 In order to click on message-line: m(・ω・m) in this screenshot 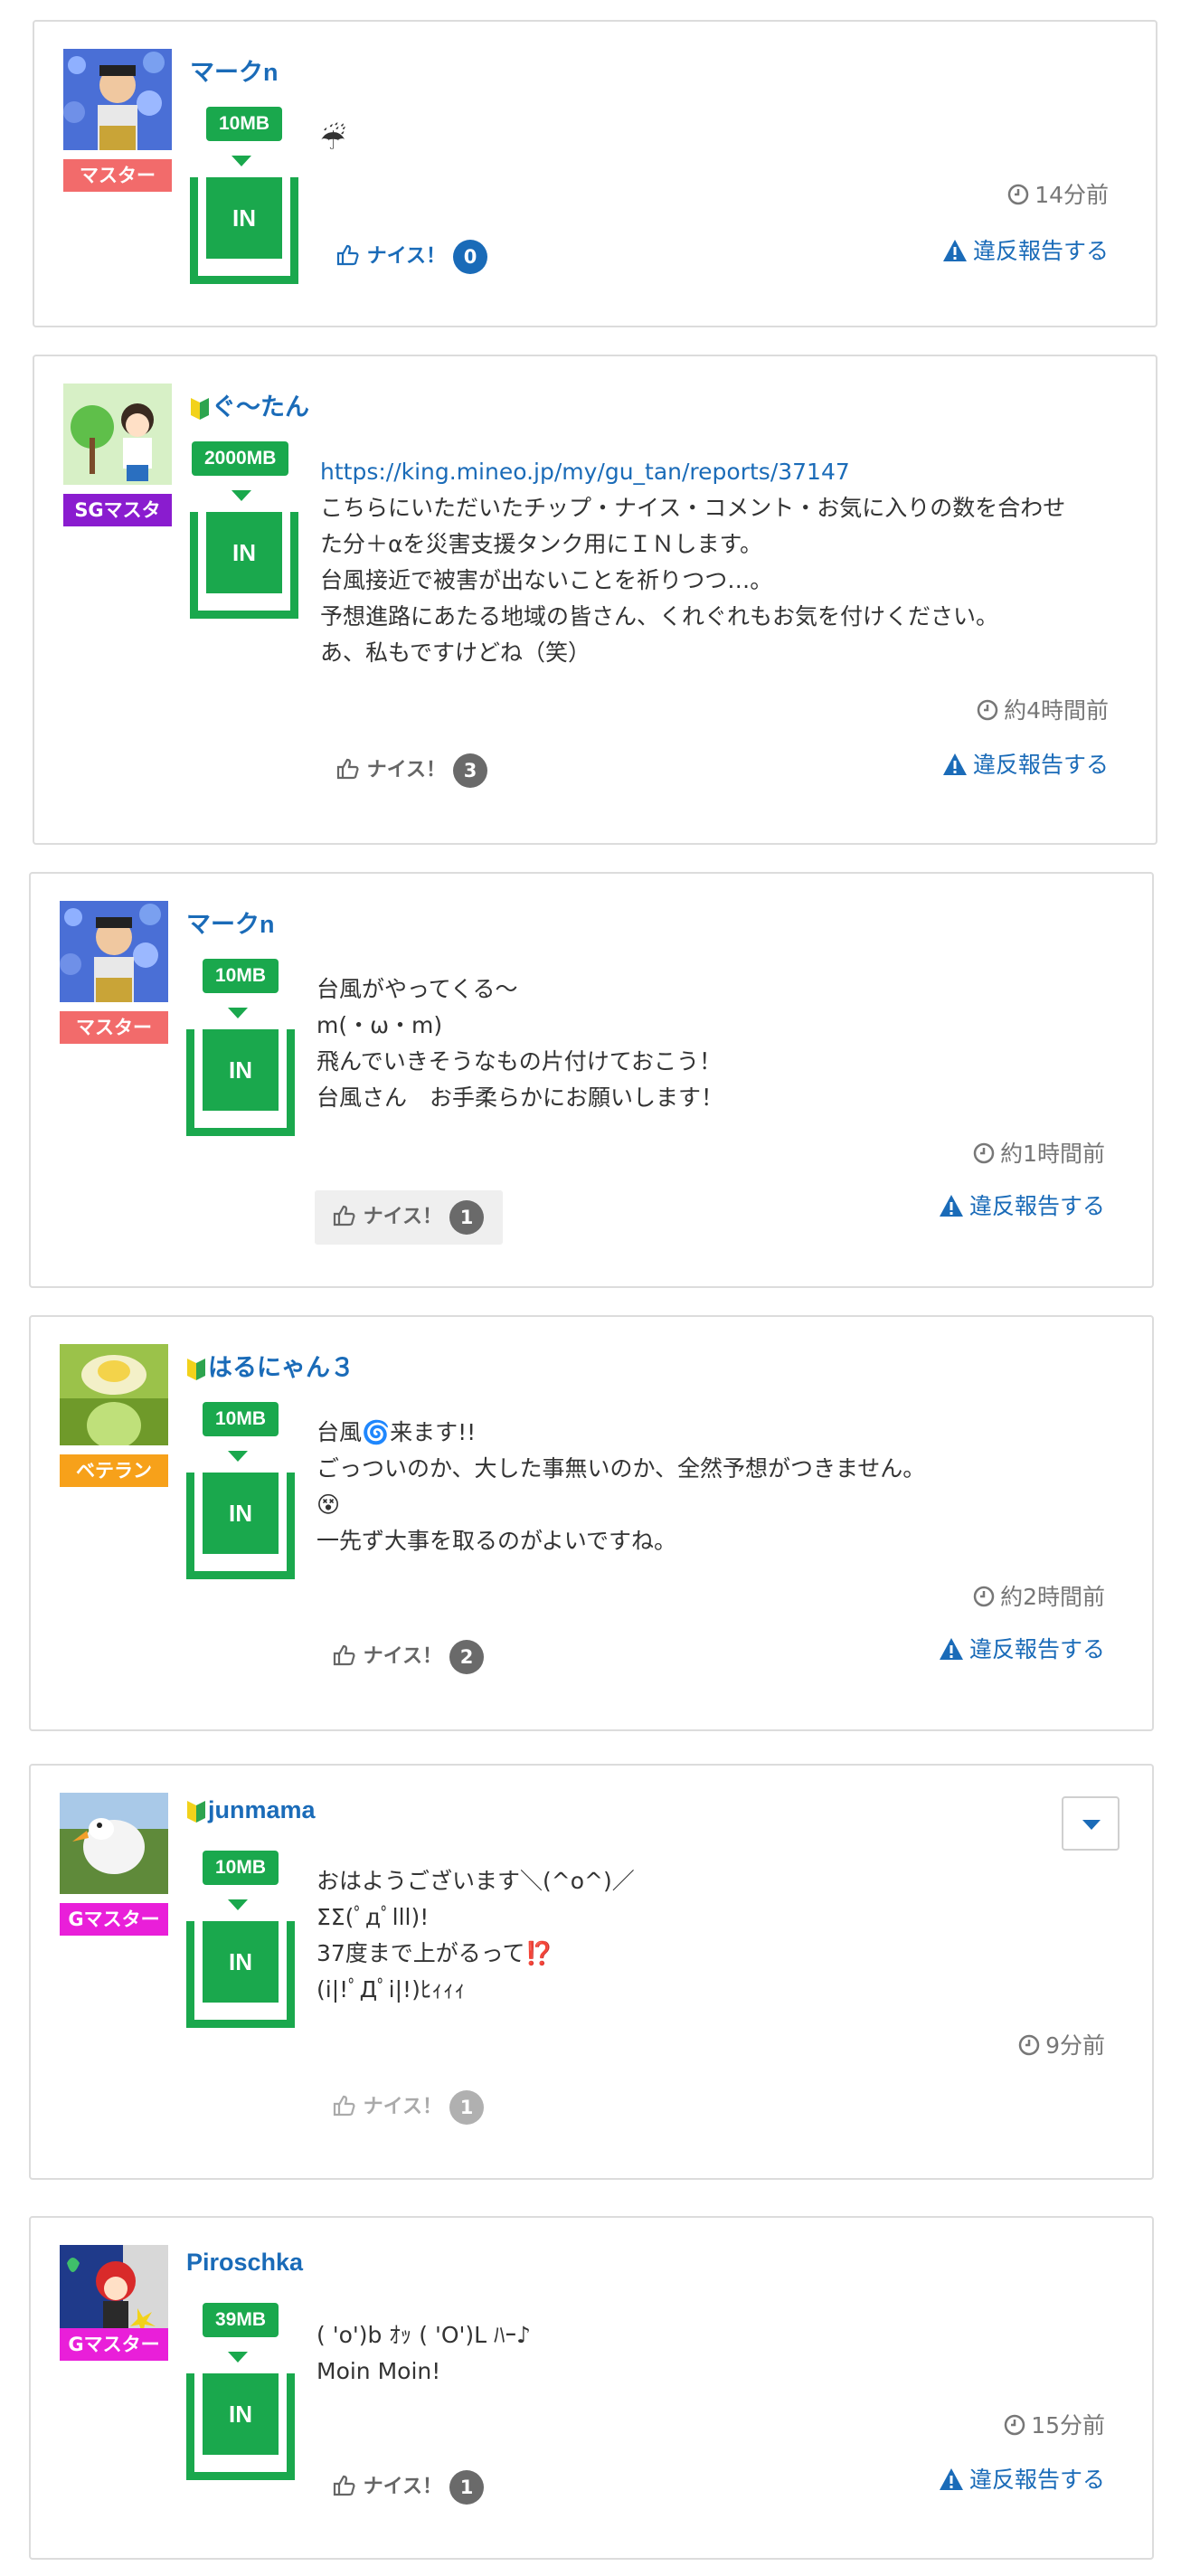, I will do `click(380, 1025)`.